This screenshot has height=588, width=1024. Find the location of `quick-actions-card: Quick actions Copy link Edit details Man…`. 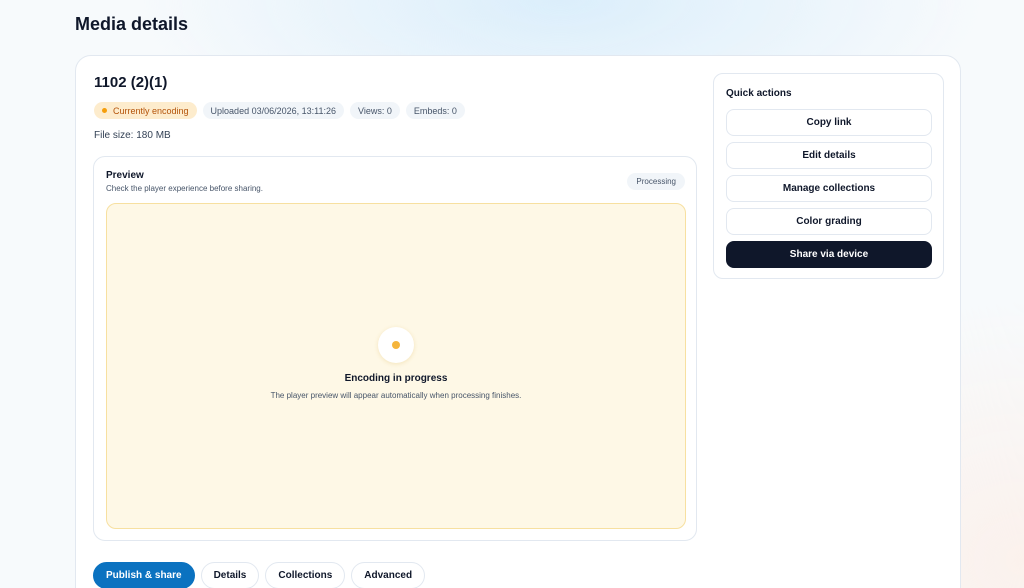

quick-actions-card: Quick actions Copy link Edit details Man… is located at coordinates (828, 176).